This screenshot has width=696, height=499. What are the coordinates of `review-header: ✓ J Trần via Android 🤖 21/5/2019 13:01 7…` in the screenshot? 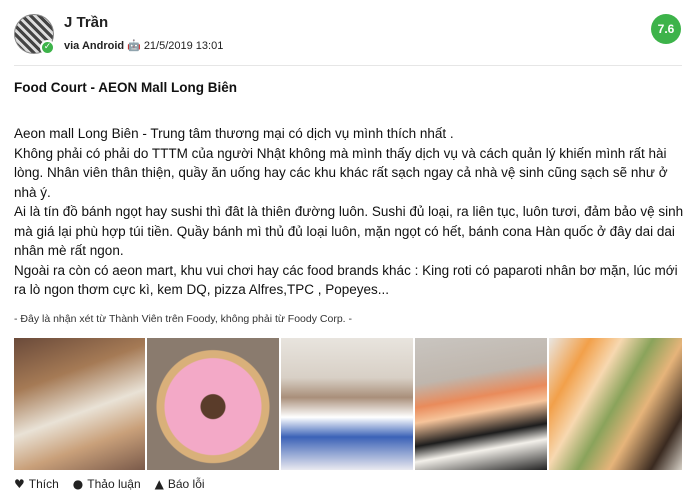 It's located at (348, 31).